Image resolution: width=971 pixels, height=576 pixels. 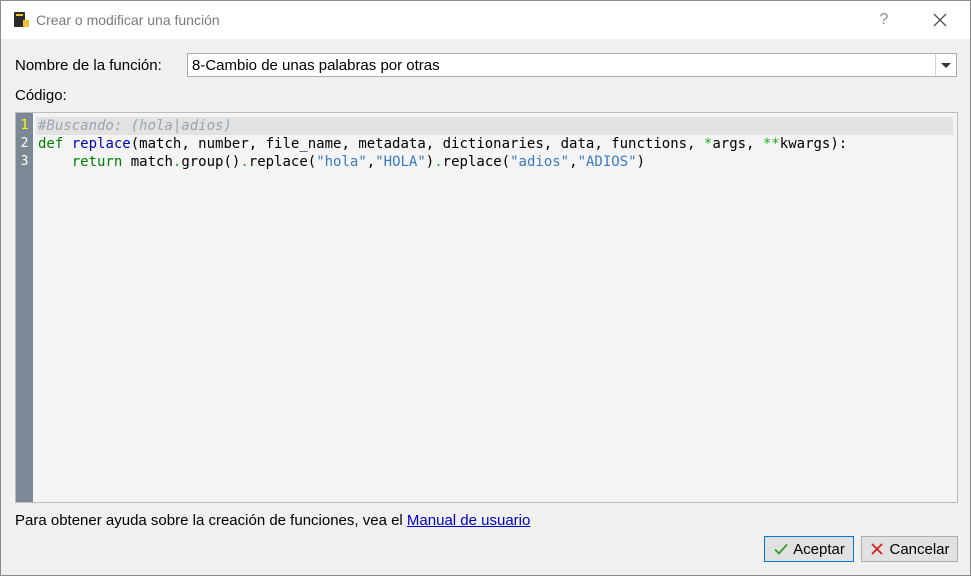 I want to click on line-number: 3, so click(x=24, y=161).